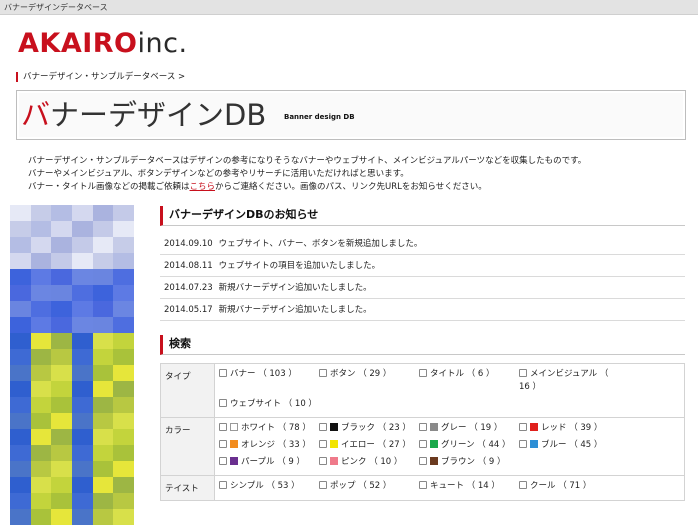  Describe the element at coordinates (109, 187) in the screenshot. I see `intro-line-3-pre: バナー・タイトル画像などの掲載ご依頼は` at that location.